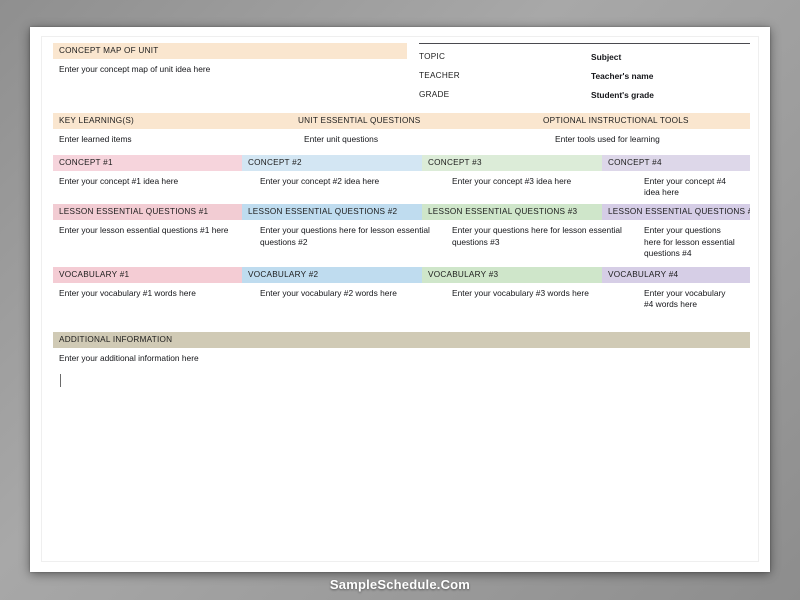 This screenshot has width=800, height=600. I want to click on meta-row-grade: GRADE Student's grade, so click(584, 94).